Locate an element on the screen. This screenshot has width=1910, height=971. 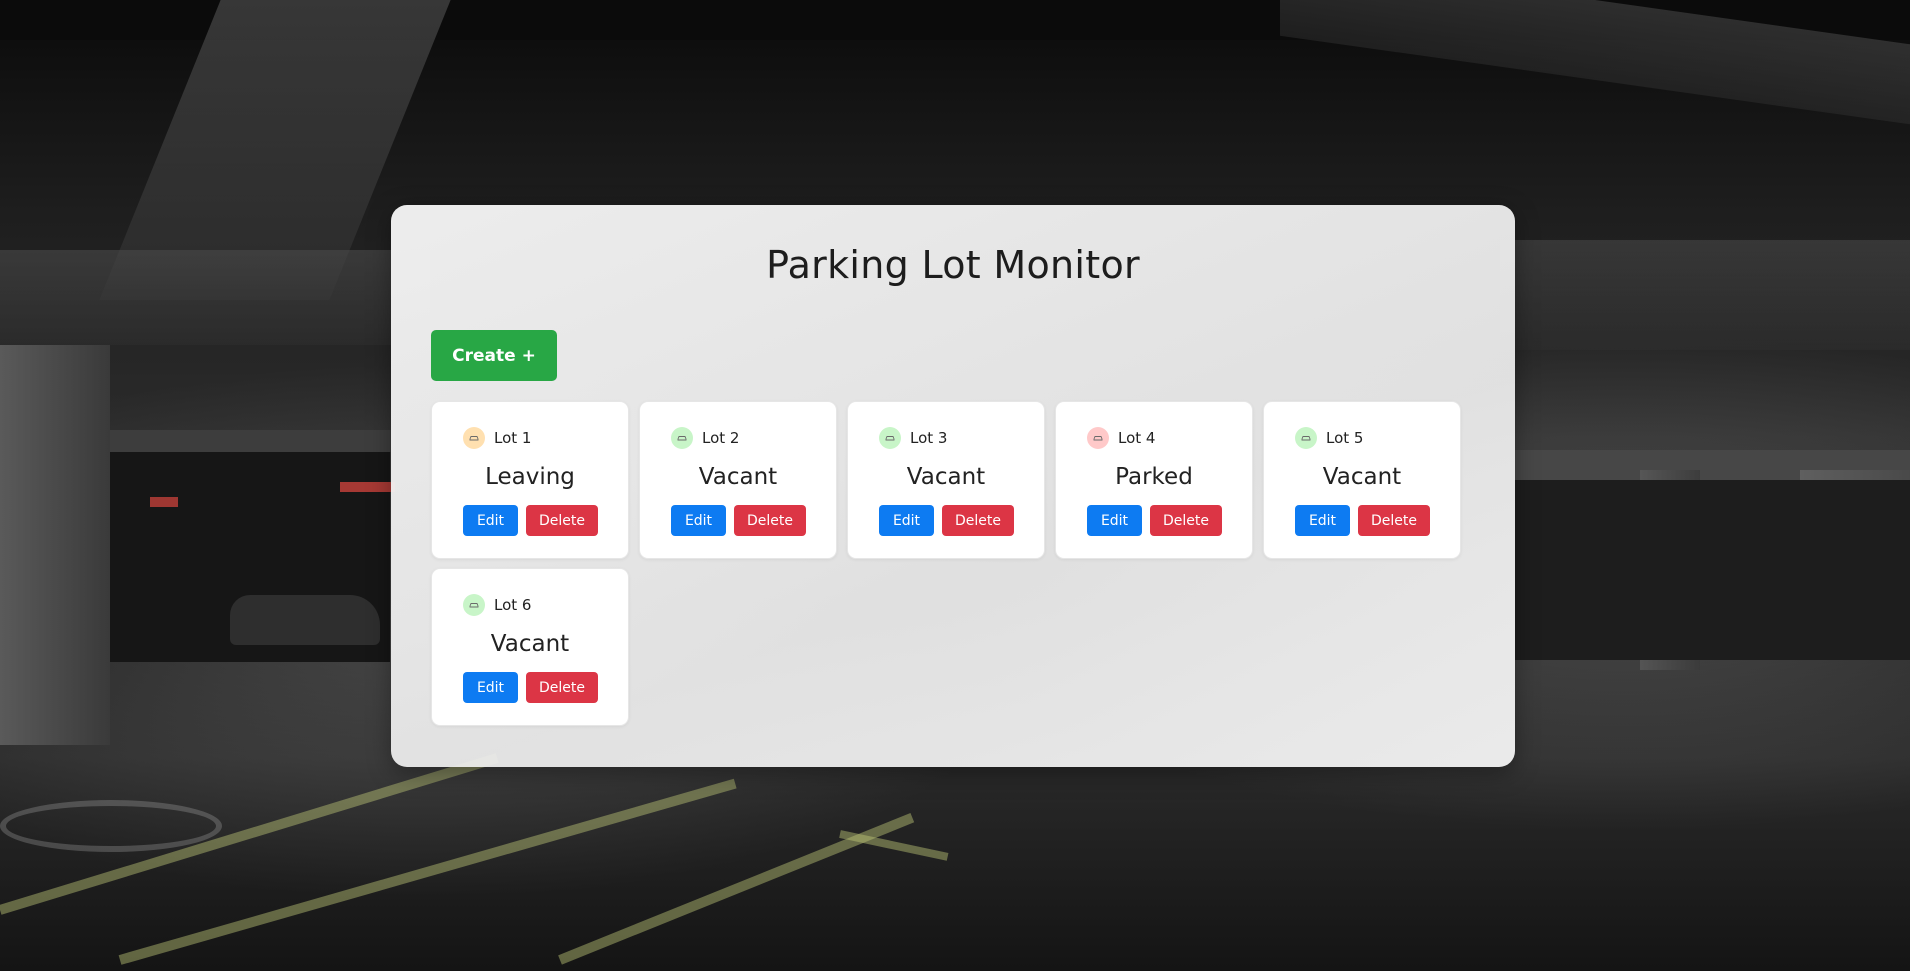
lot-header: Lot 6 is located at coordinates (497, 605).